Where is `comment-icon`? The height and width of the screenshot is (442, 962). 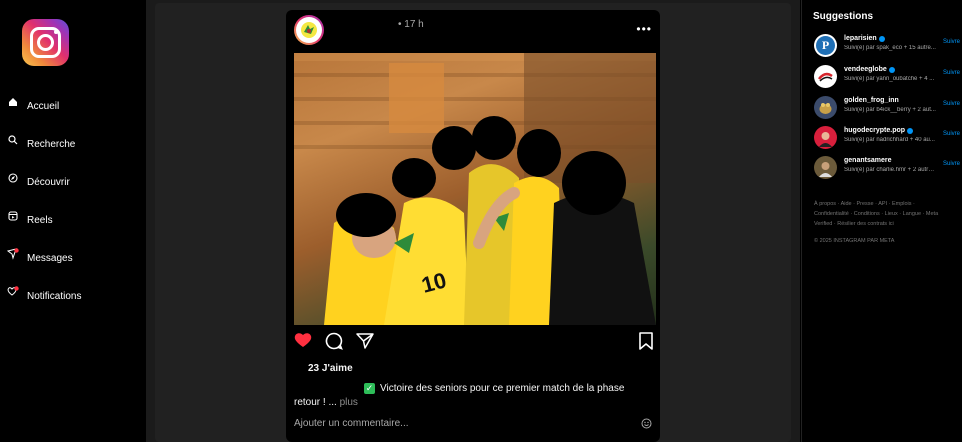
comment-icon is located at coordinates (334, 343).